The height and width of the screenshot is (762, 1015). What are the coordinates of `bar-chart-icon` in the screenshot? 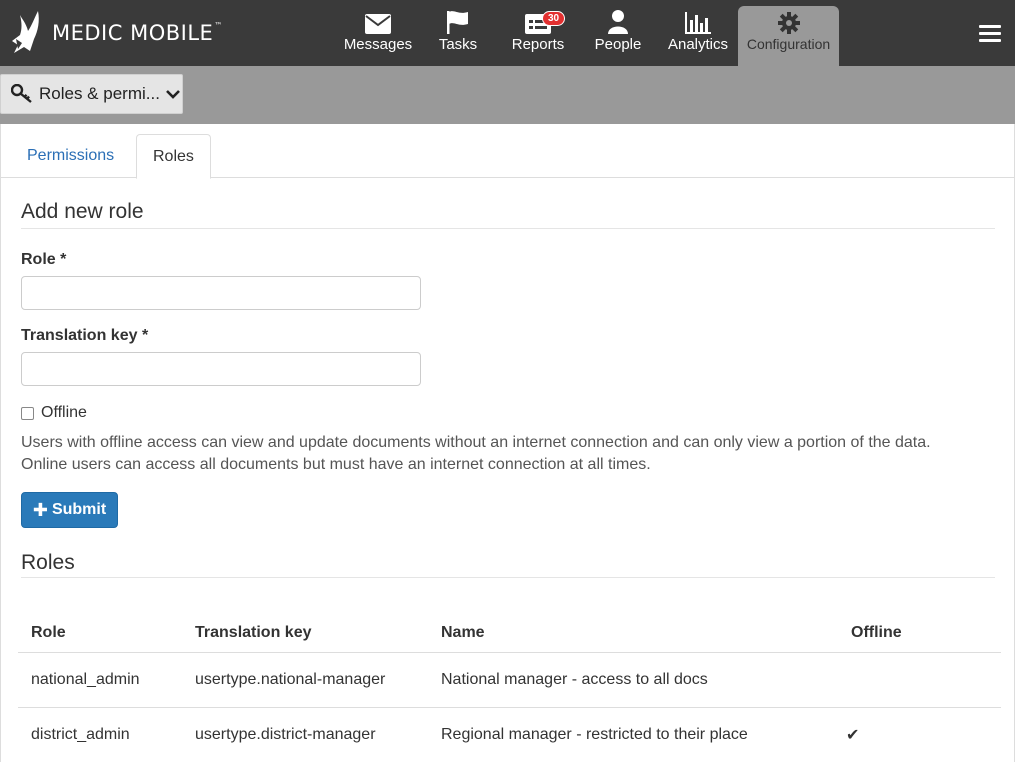 It's located at (698, 23).